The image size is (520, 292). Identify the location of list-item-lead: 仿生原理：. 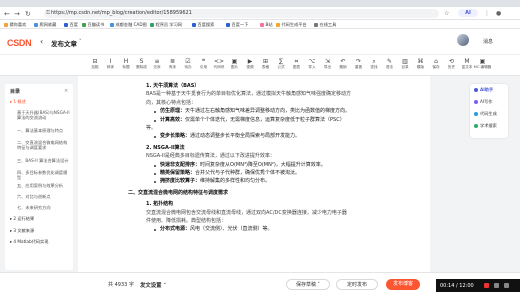
(173, 111).